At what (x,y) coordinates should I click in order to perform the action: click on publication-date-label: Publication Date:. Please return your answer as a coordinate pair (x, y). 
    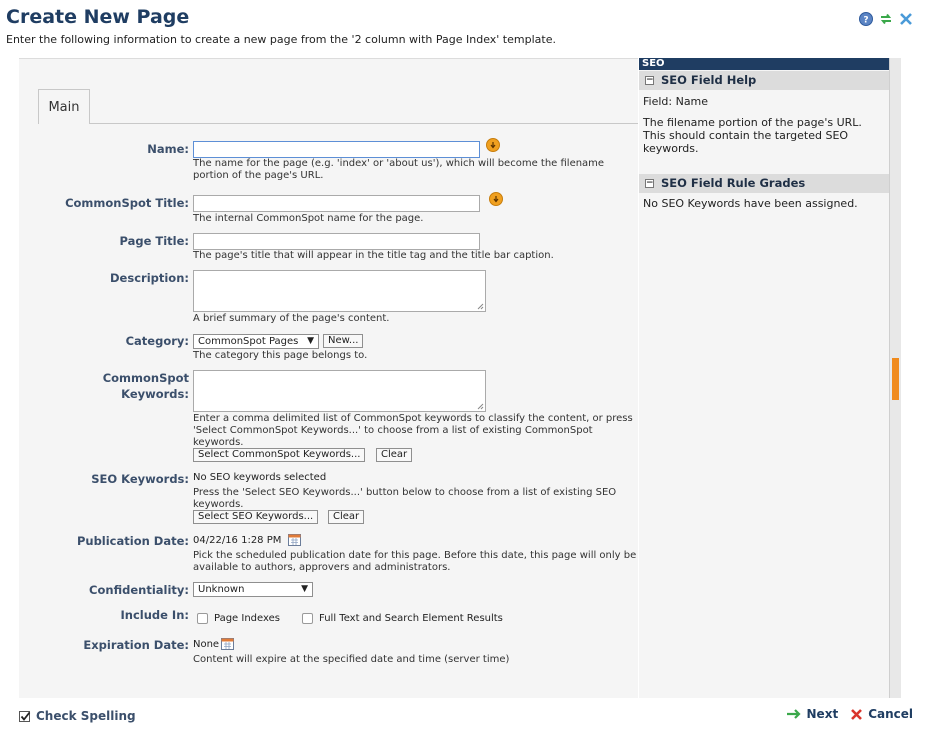
    Looking at the image, I should click on (132, 541).